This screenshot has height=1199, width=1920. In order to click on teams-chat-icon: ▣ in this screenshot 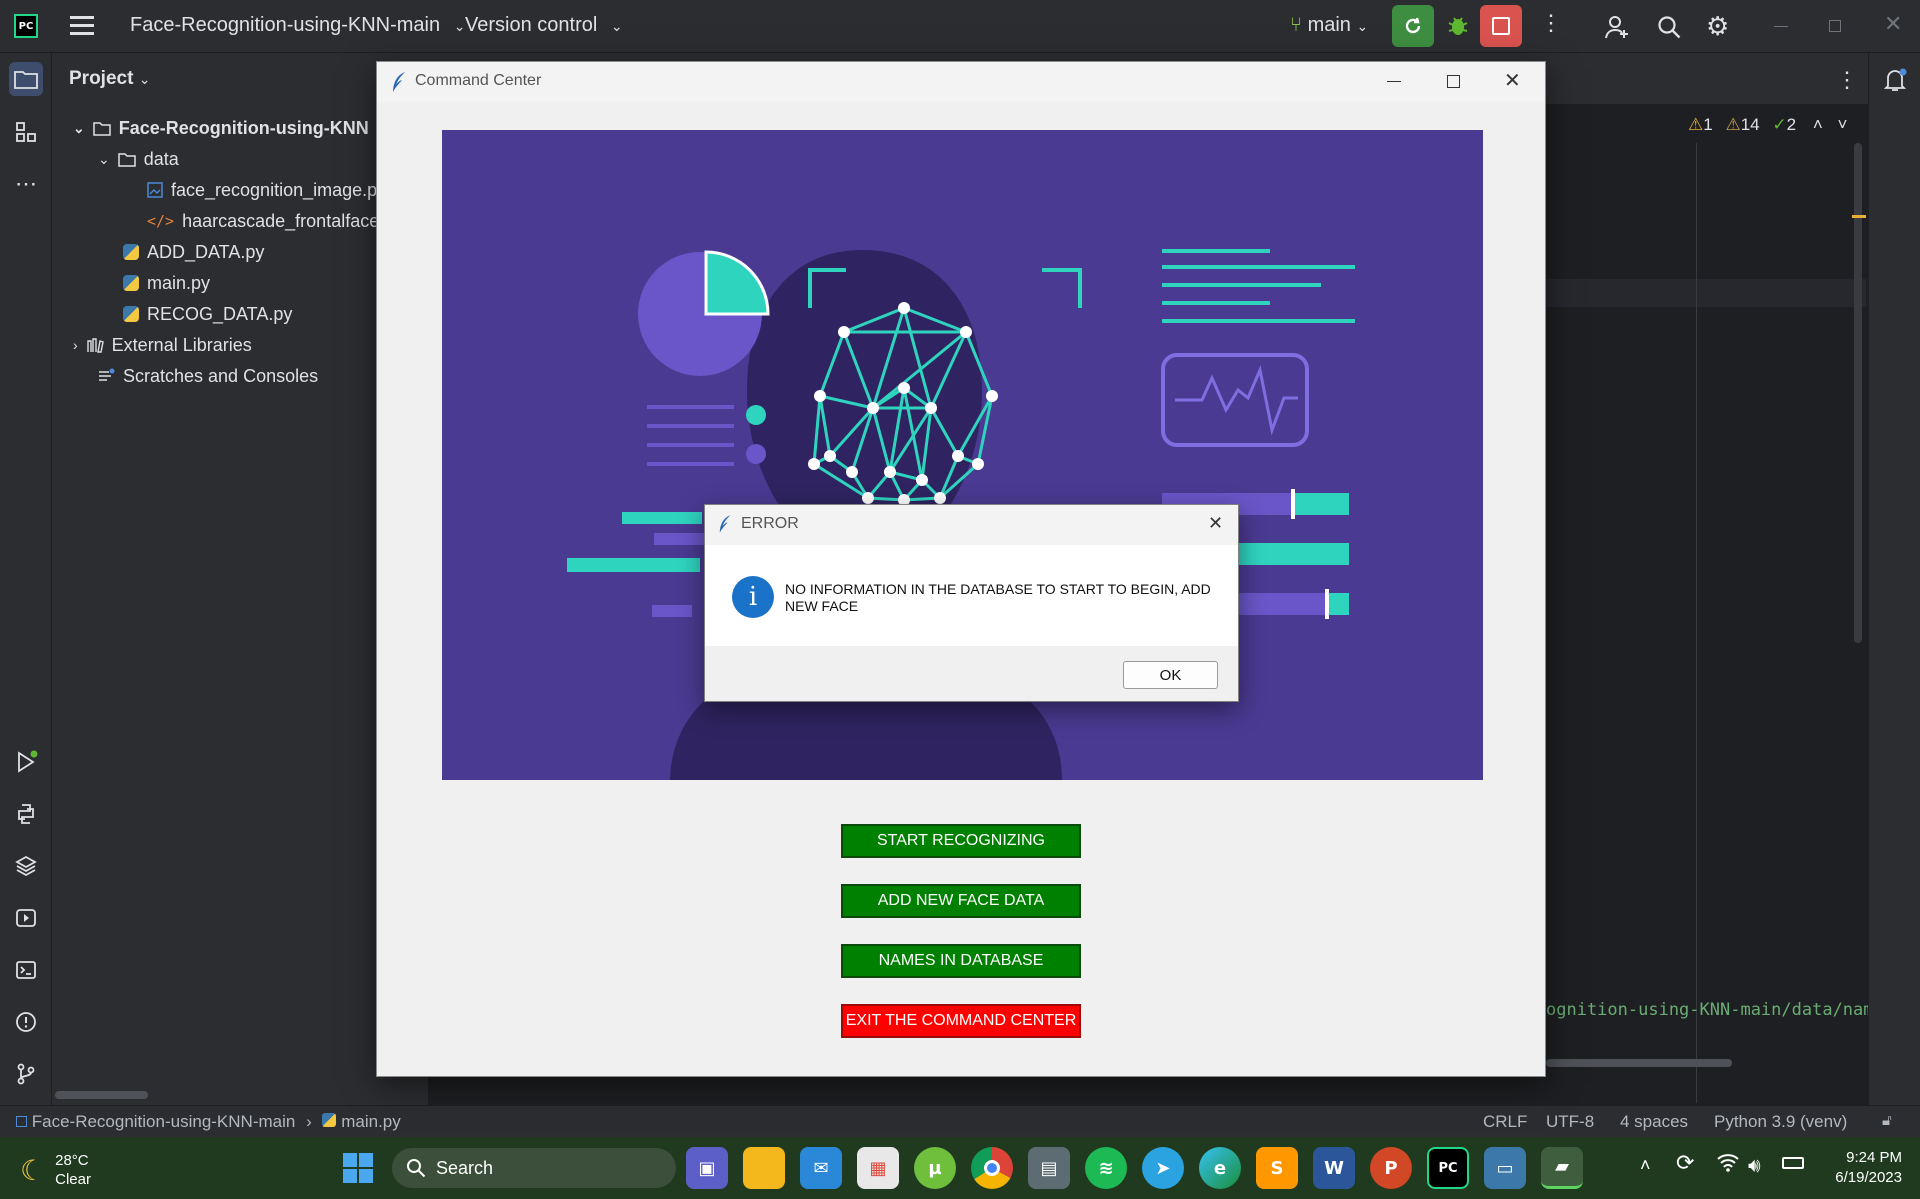, I will do `click(707, 1168)`.